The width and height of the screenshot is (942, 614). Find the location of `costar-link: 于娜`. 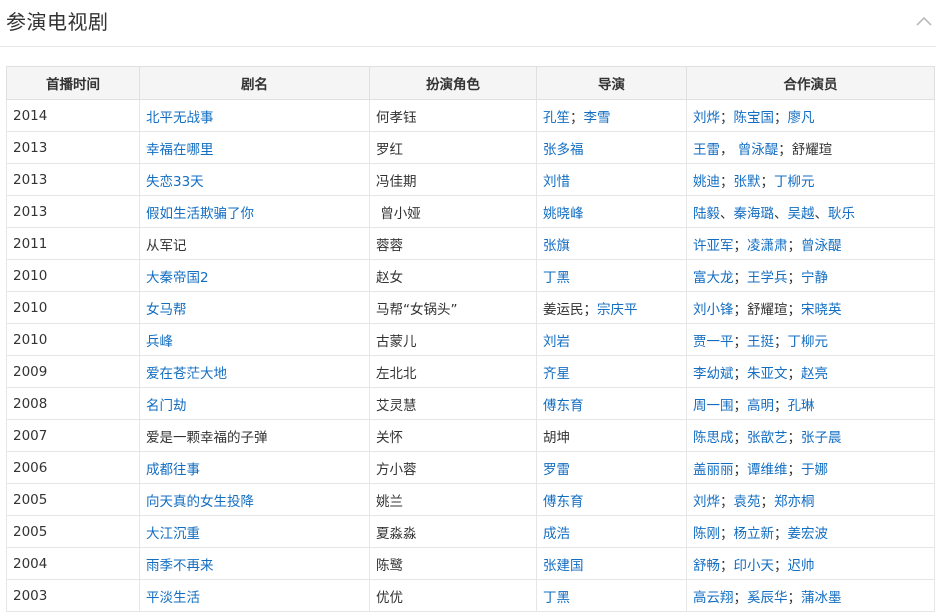

costar-link: 于娜 is located at coordinates (814, 470).